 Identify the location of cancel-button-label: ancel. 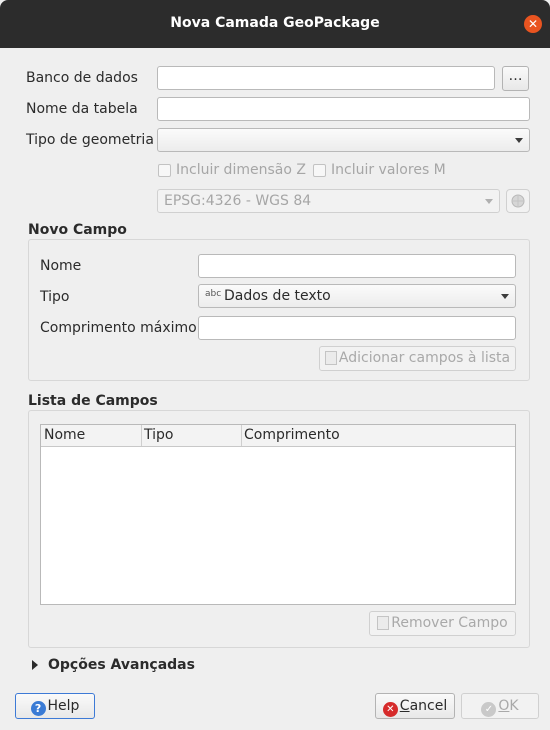
(428, 706).